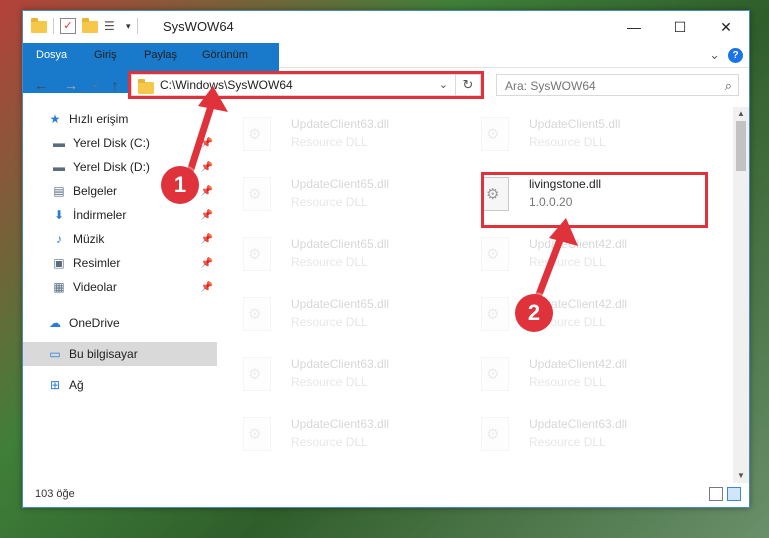 The height and width of the screenshot is (538, 769). What do you see at coordinates (112, 26) in the screenshot?
I see `view-menu-icon: ☰` at bounding box center [112, 26].